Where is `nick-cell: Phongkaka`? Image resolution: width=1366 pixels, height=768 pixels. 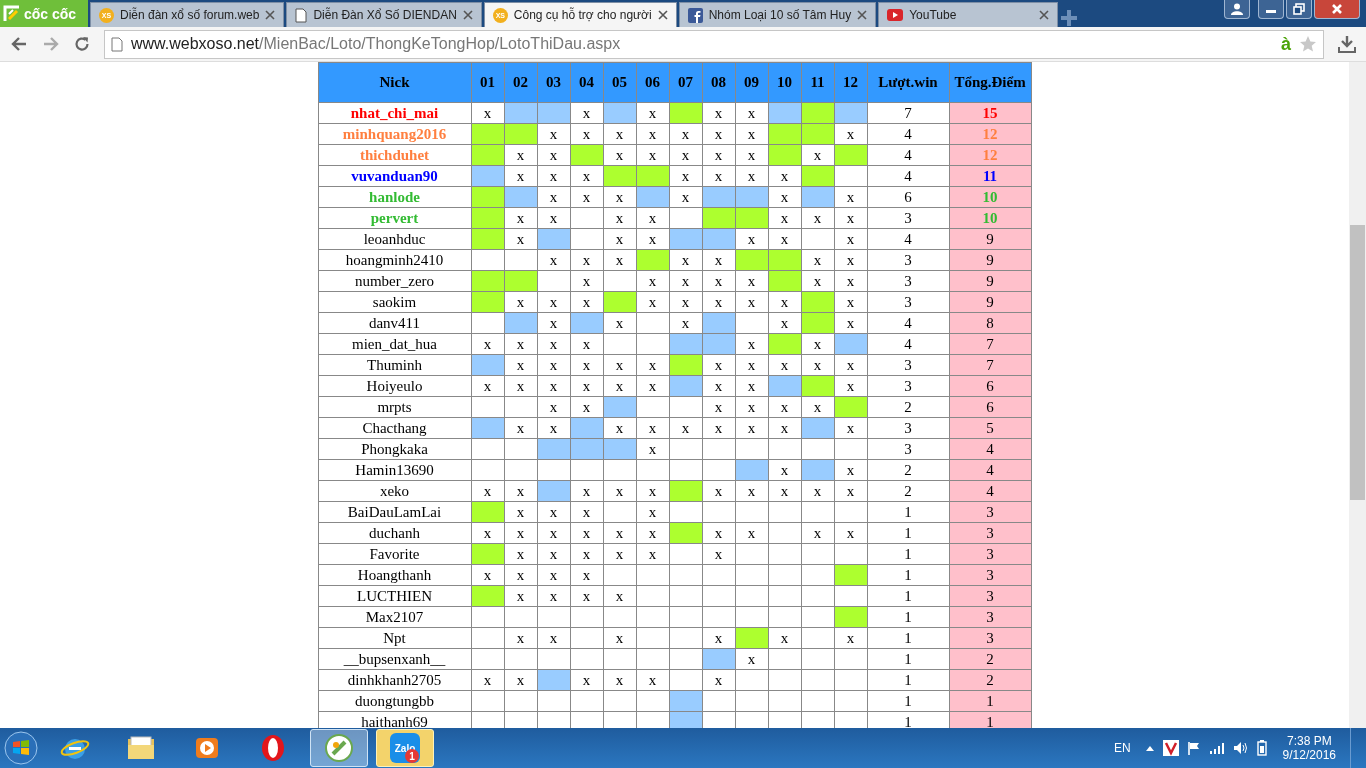 nick-cell: Phongkaka is located at coordinates (394, 449).